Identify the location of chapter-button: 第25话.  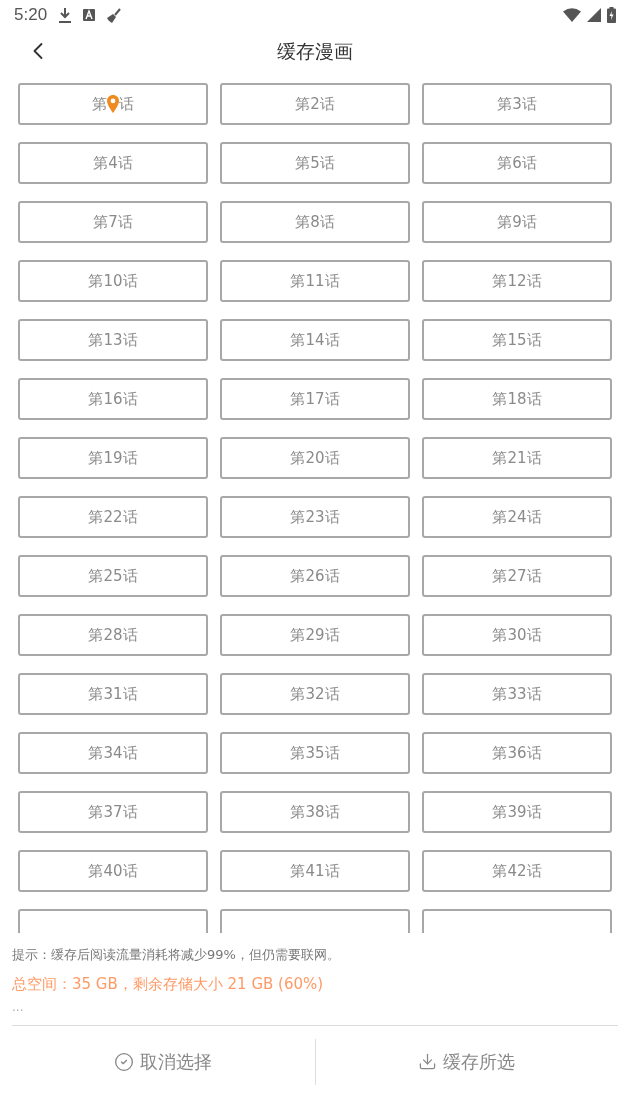
(113, 576).